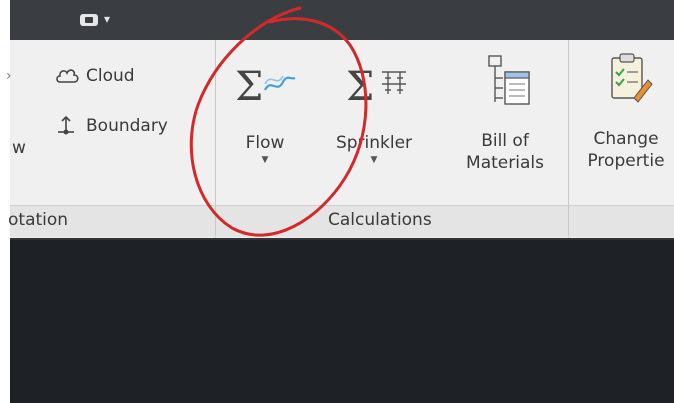 The image size is (674, 403). Describe the element at coordinates (626, 139) in the screenshot. I see `change-properties-label-line1: Change` at that location.